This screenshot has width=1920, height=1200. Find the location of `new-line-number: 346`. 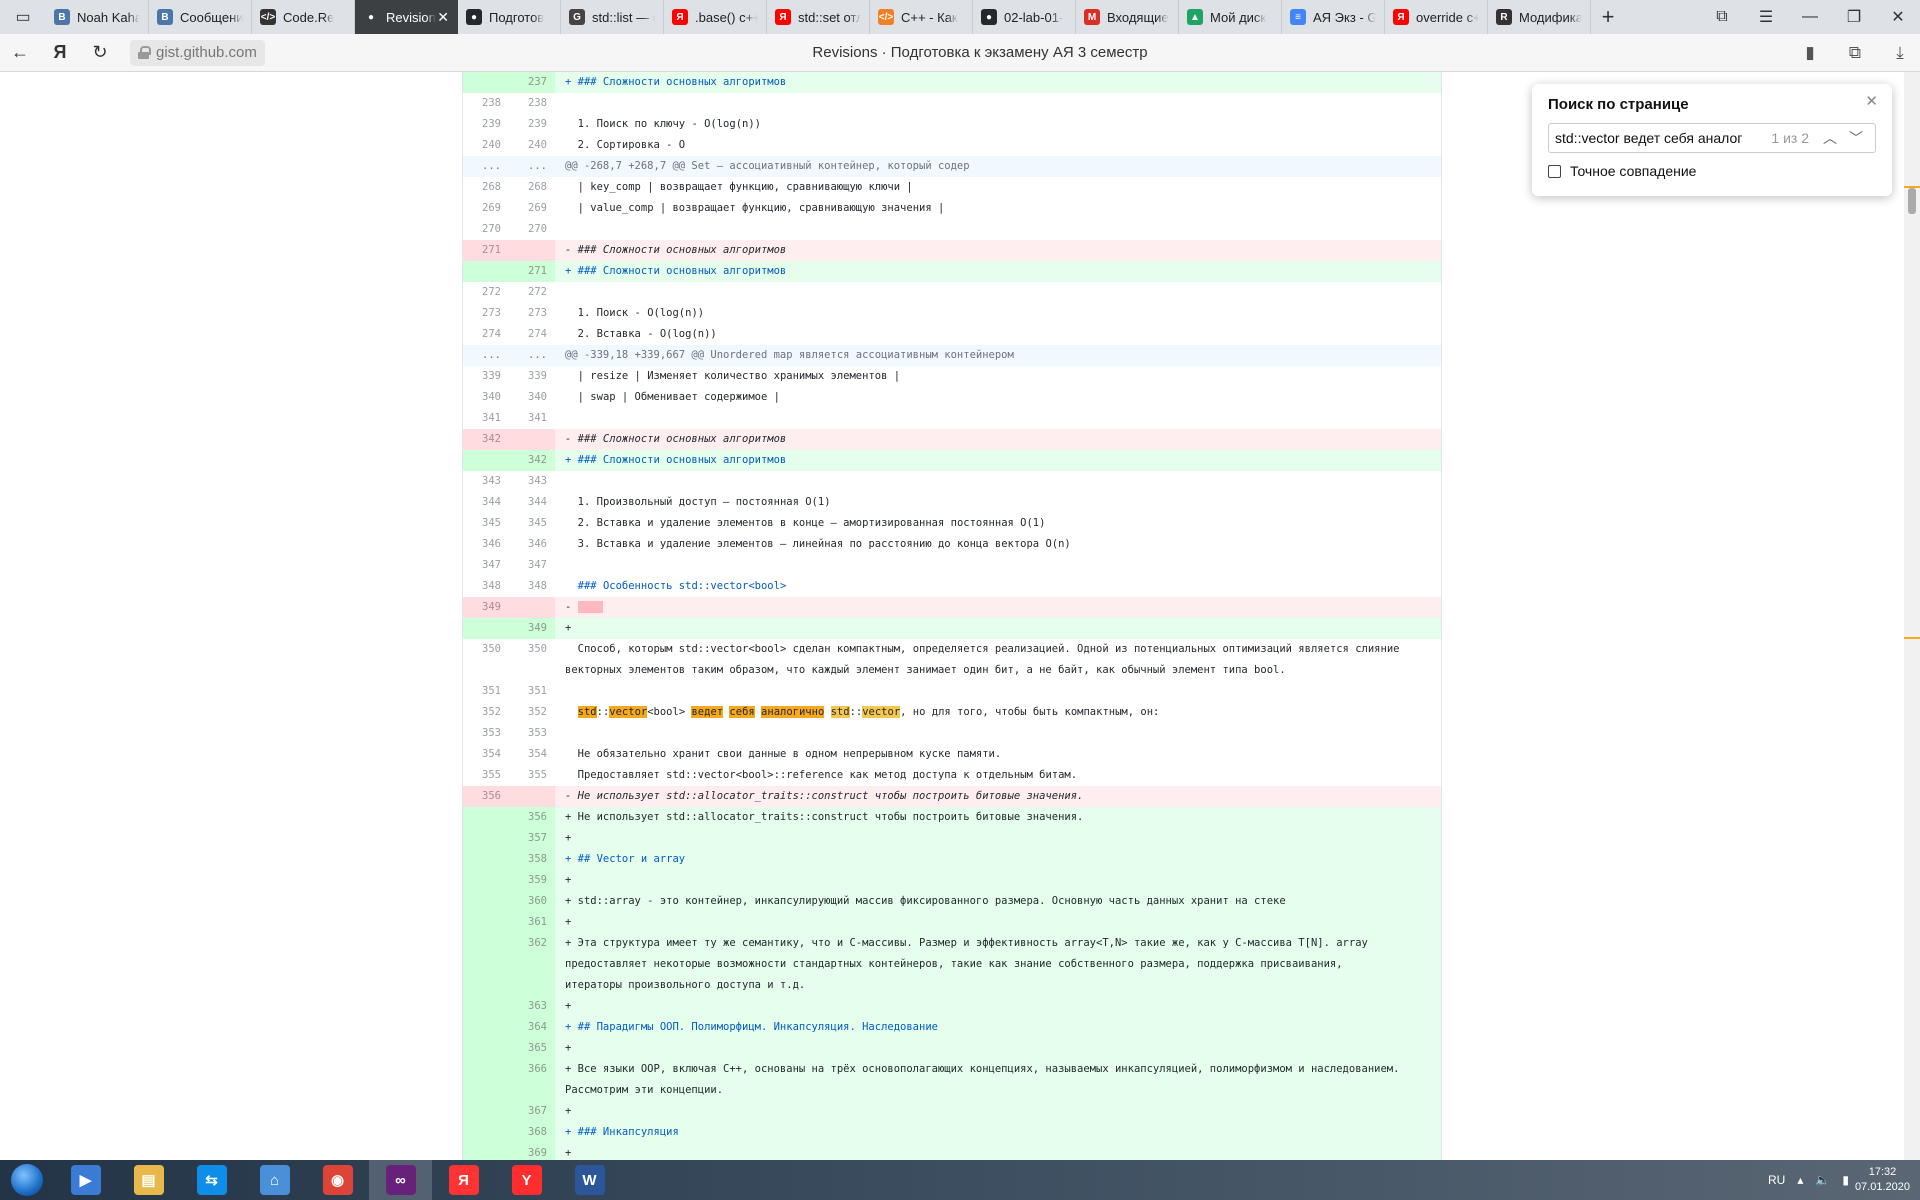

new-line-number: 346 is located at coordinates (532, 544).